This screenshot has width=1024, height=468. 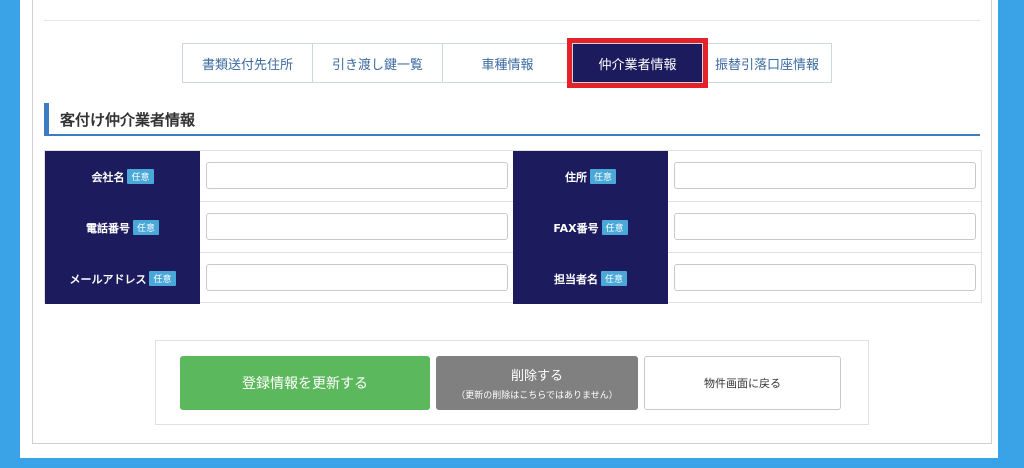 What do you see at coordinates (357, 277) in the screenshot?
I see `email-input` at bounding box center [357, 277].